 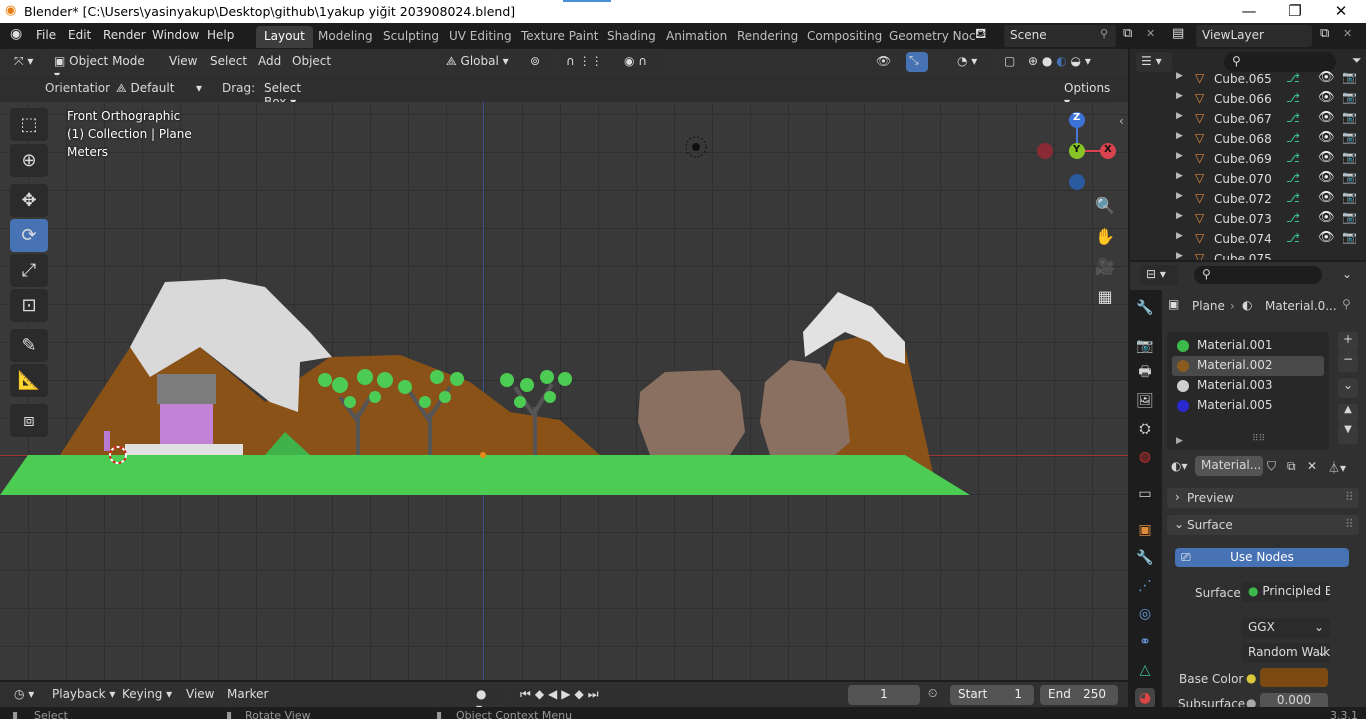 I want to click on duplicate-material-icon: ⧉, so click(x=1291, y=466).